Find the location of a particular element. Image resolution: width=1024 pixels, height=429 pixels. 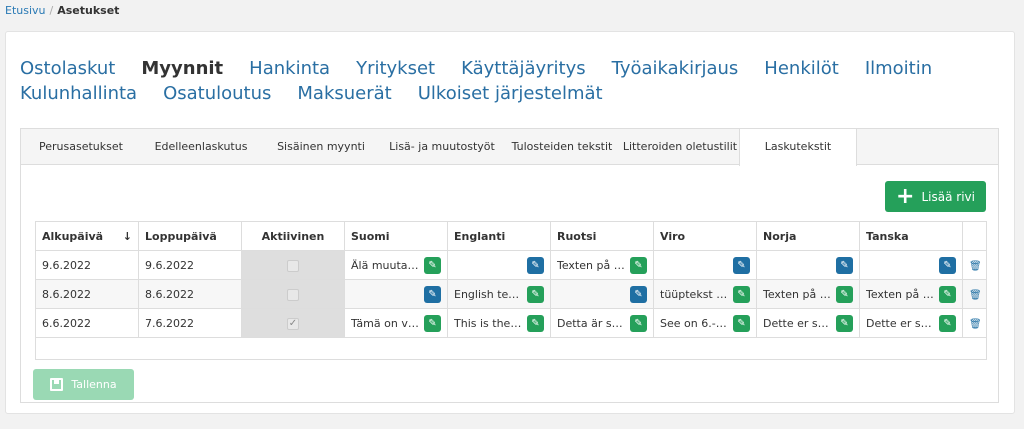

cell-end-date: 8.6.2022 is located at coordinates (190, 294).